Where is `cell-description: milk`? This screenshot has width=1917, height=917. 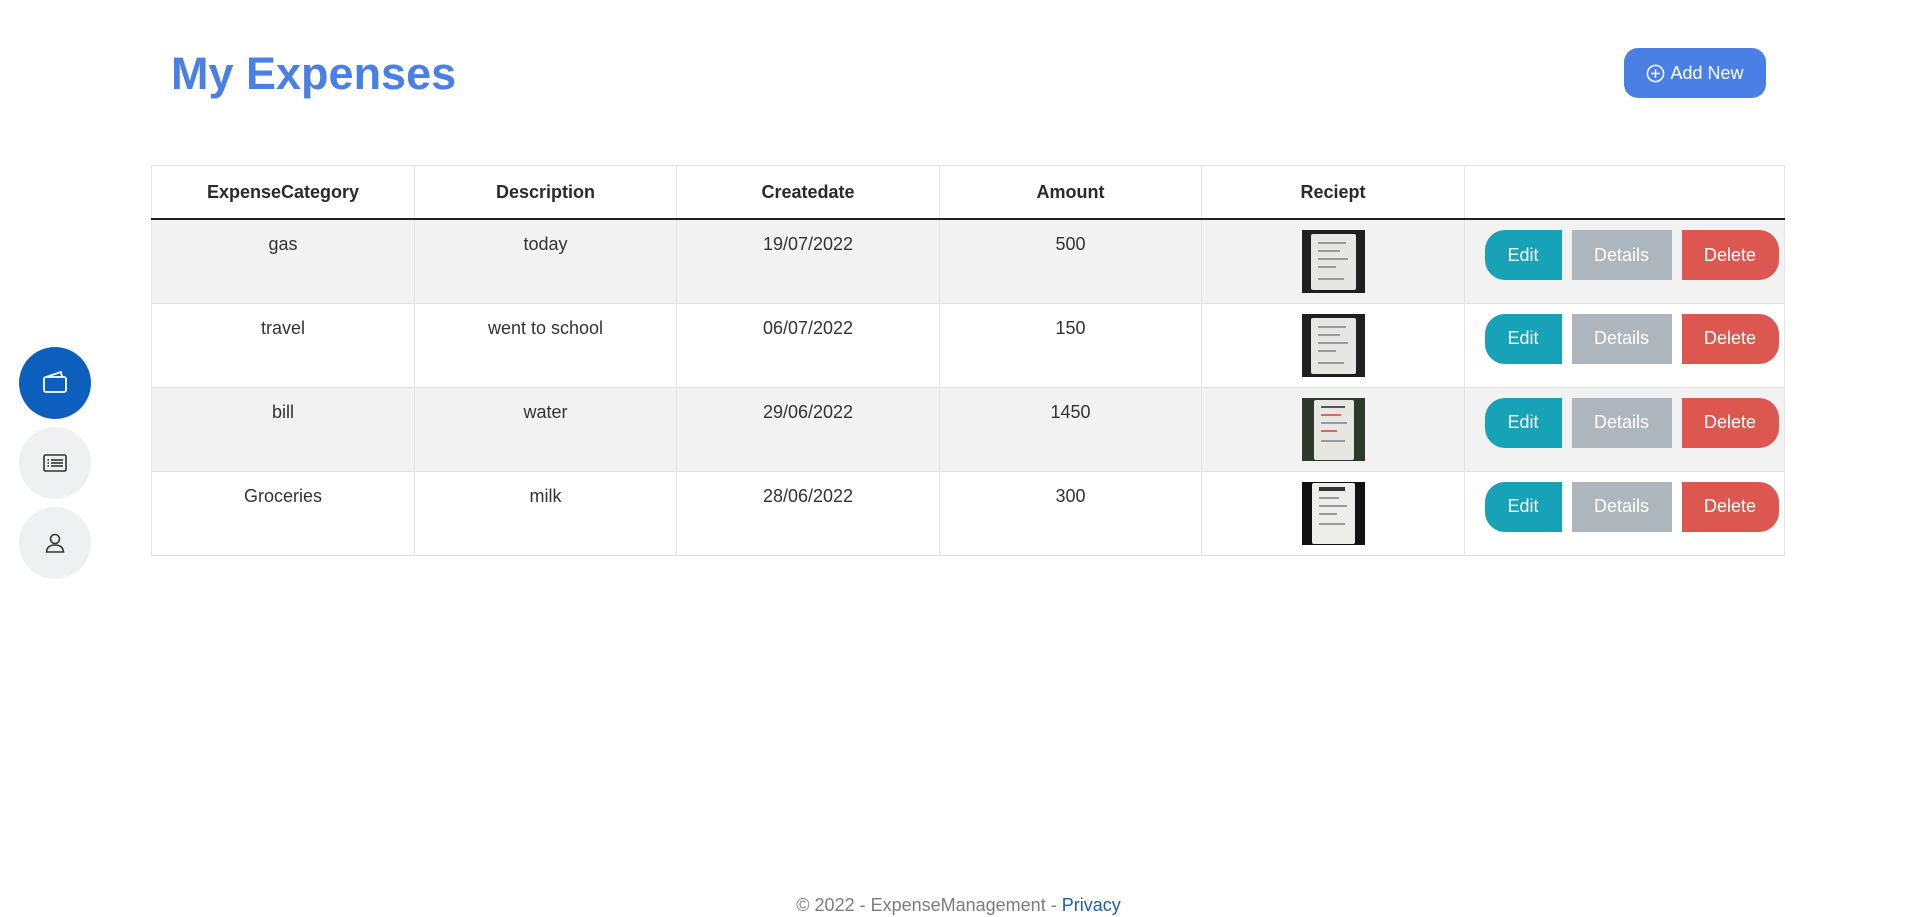
cell-description: milk is located at coordinates (545, 513).